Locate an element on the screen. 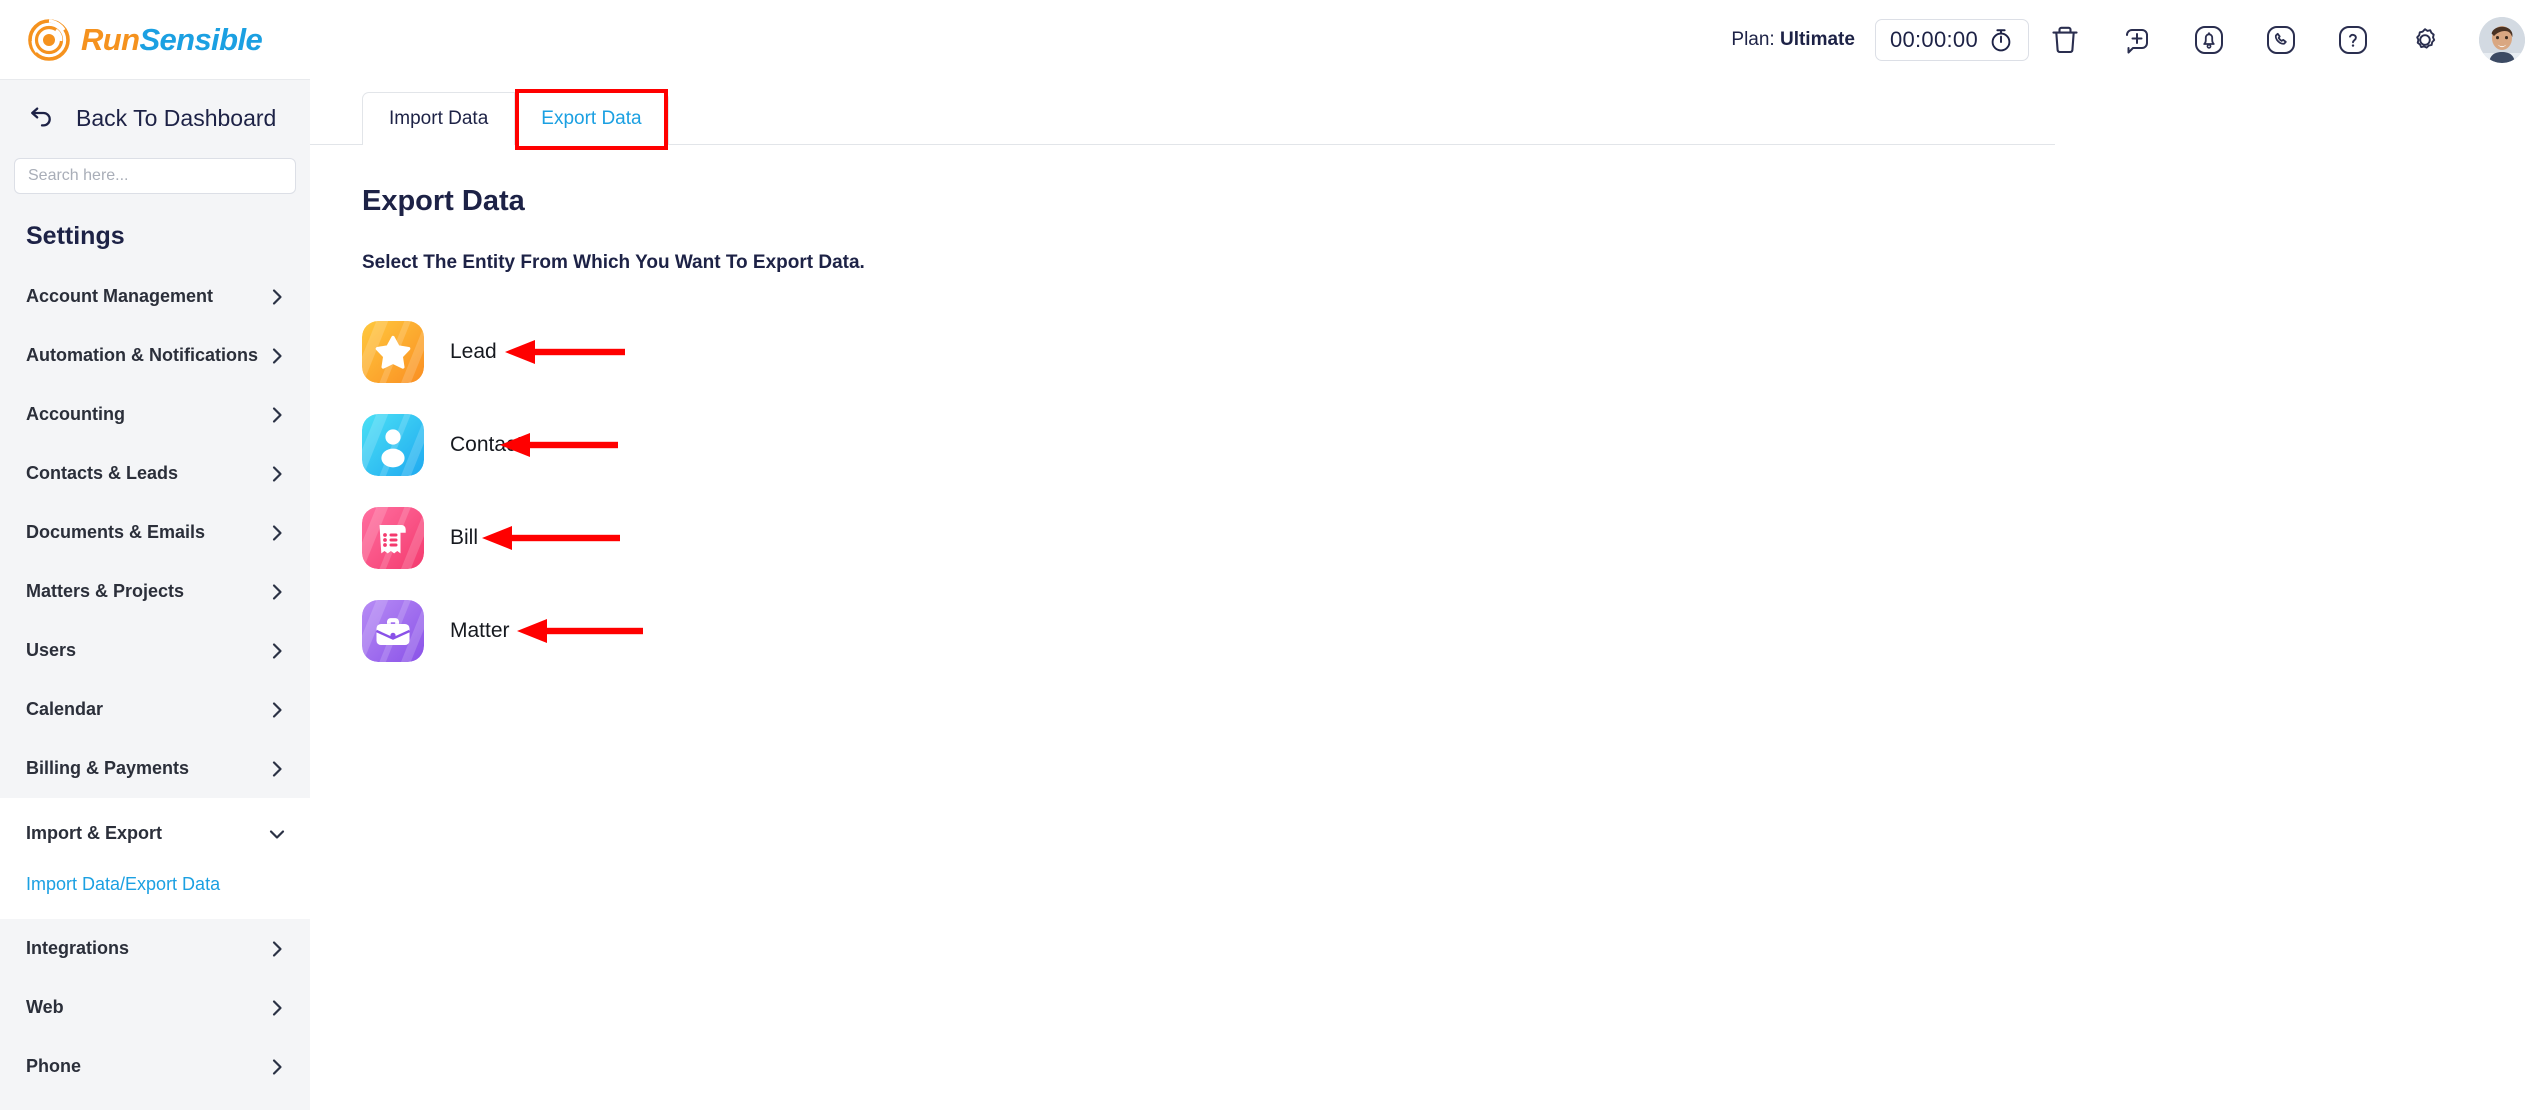 This screenshot has width=2545, height=1110. entity-label: Bill is located at coordinates (464, 538).